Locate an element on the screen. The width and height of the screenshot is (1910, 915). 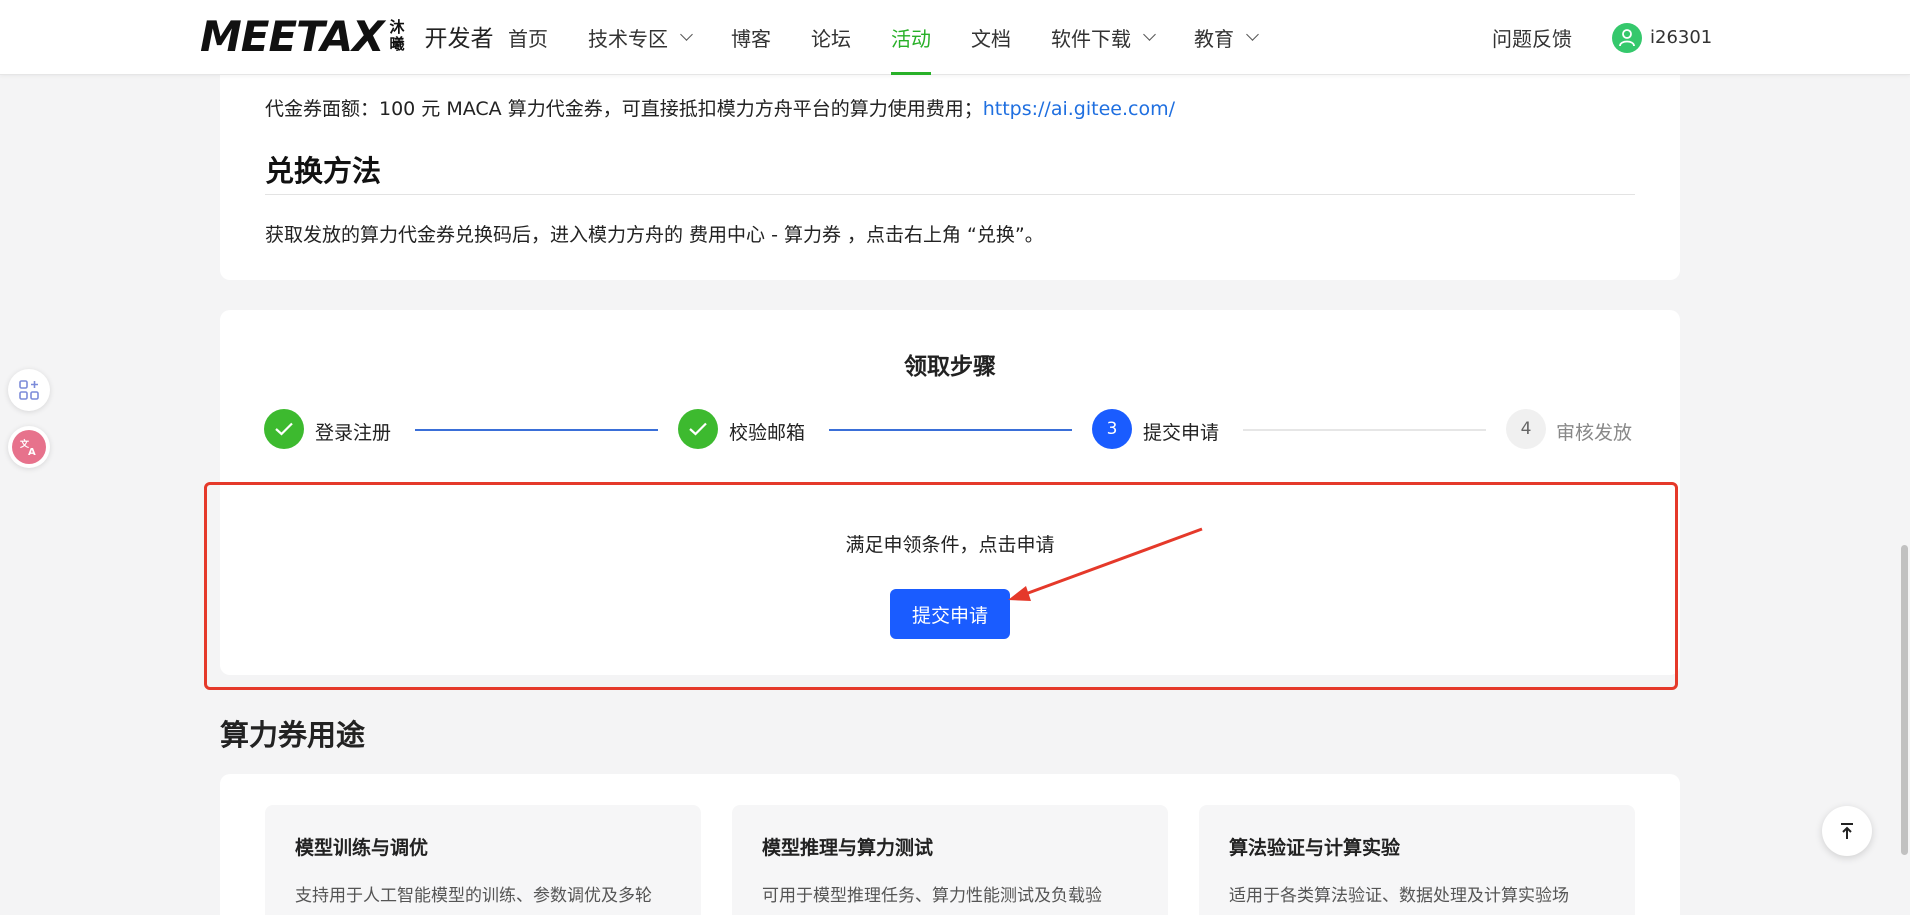
step-3-number: 3 is located at coordinates (1112, 429).